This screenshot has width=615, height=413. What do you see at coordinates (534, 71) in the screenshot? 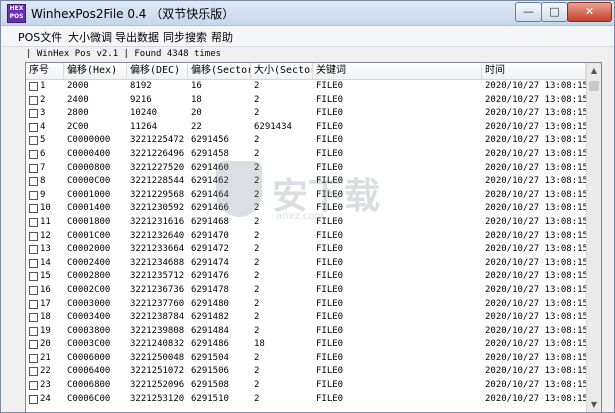
I see `col-header-time: 时间` at bounding box center [534, 71].